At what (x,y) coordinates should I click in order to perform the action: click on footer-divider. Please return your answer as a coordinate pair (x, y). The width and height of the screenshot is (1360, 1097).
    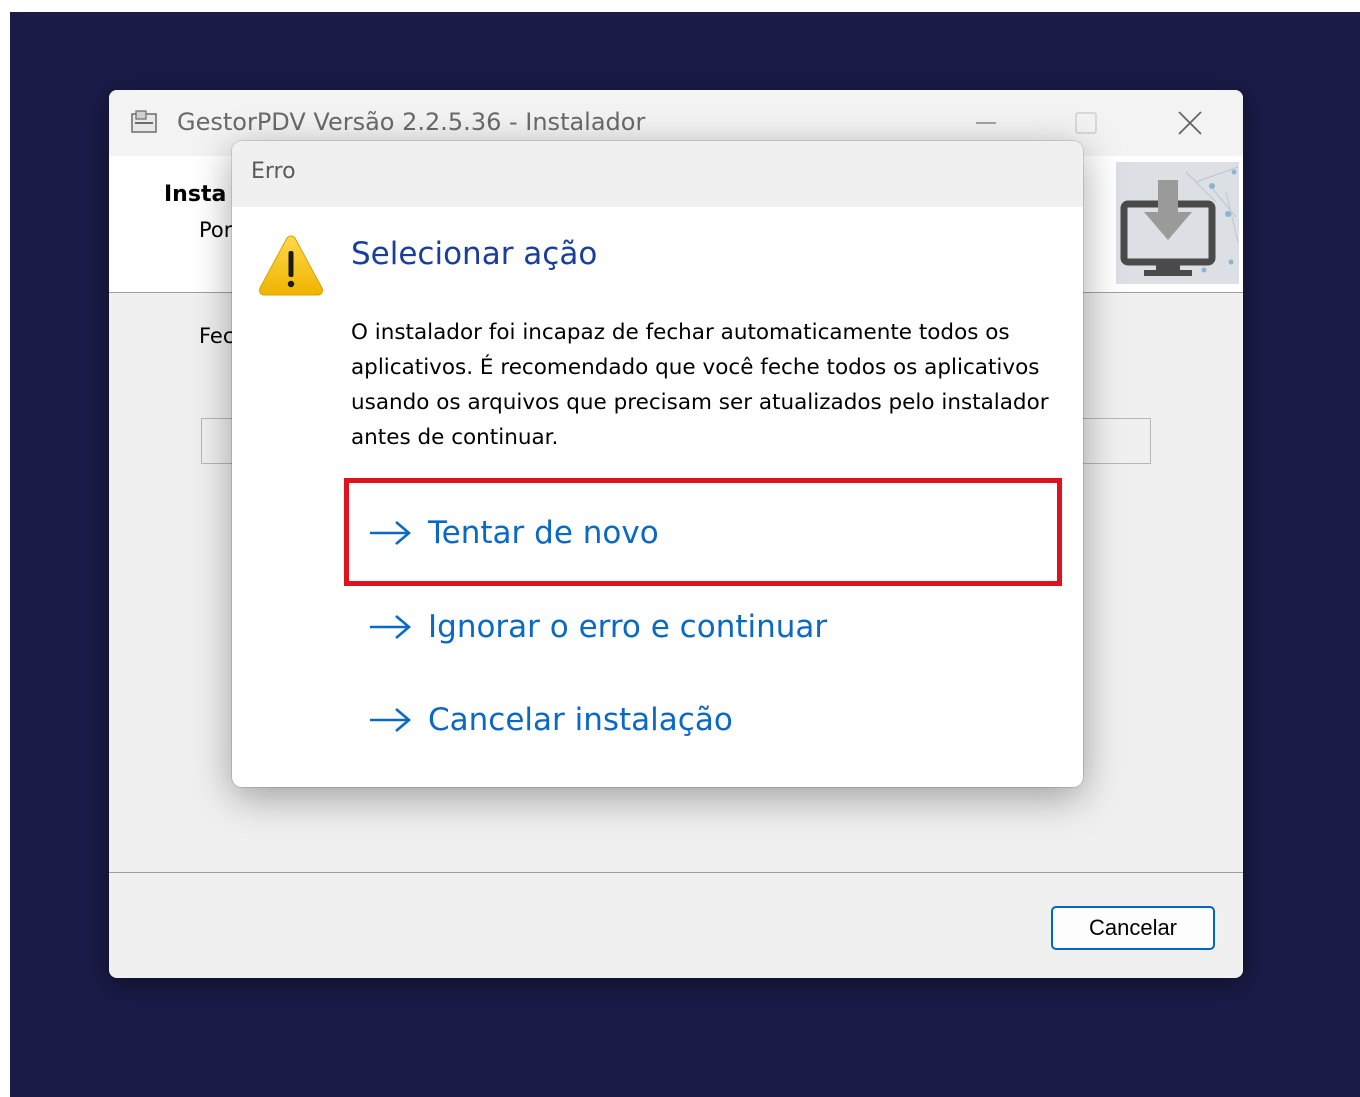
    Looking at the image, I should click on (676, 872).